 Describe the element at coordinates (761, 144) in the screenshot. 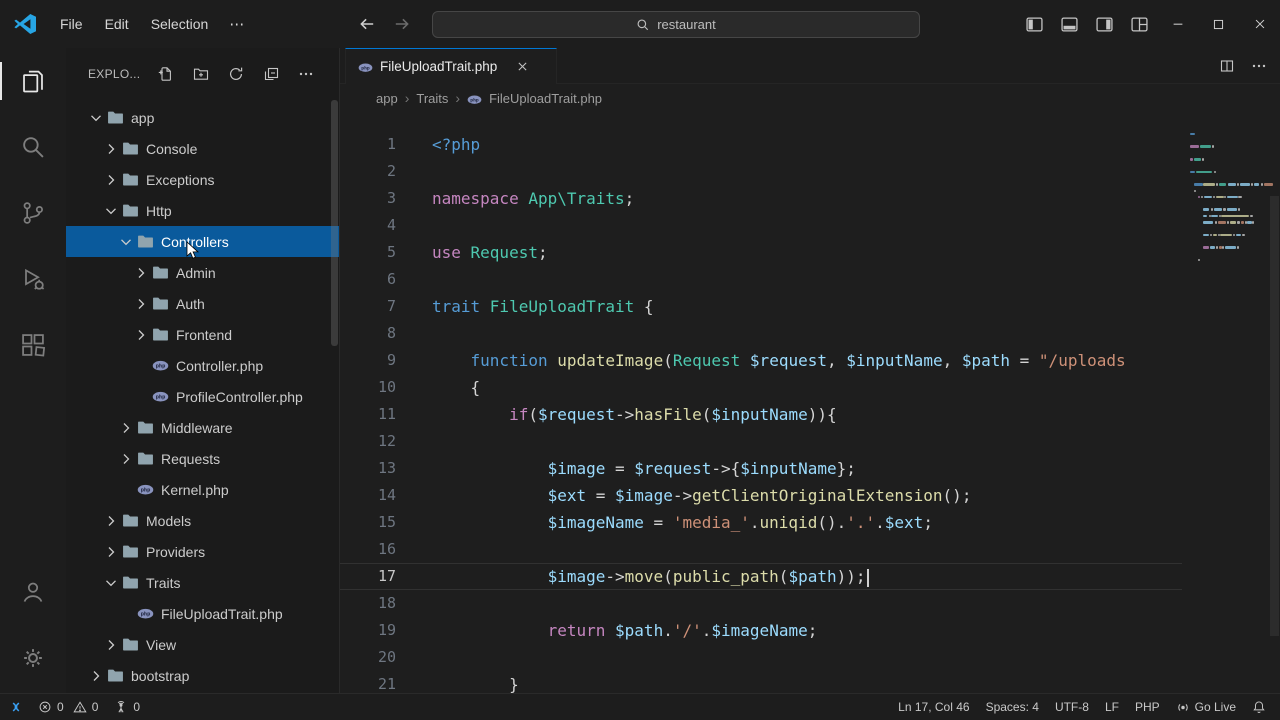

I see `code-line-1: 1 <?php` at that location.